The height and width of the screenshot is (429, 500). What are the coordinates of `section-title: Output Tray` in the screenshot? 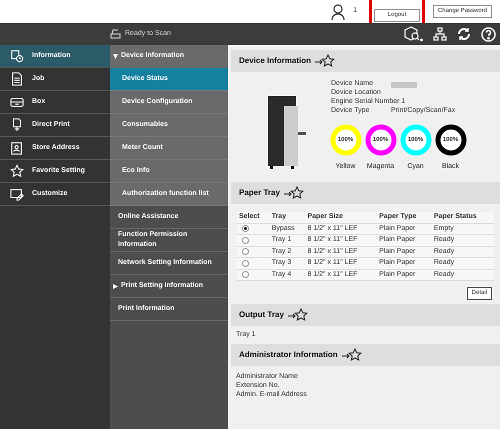 It's located at (261, 315).